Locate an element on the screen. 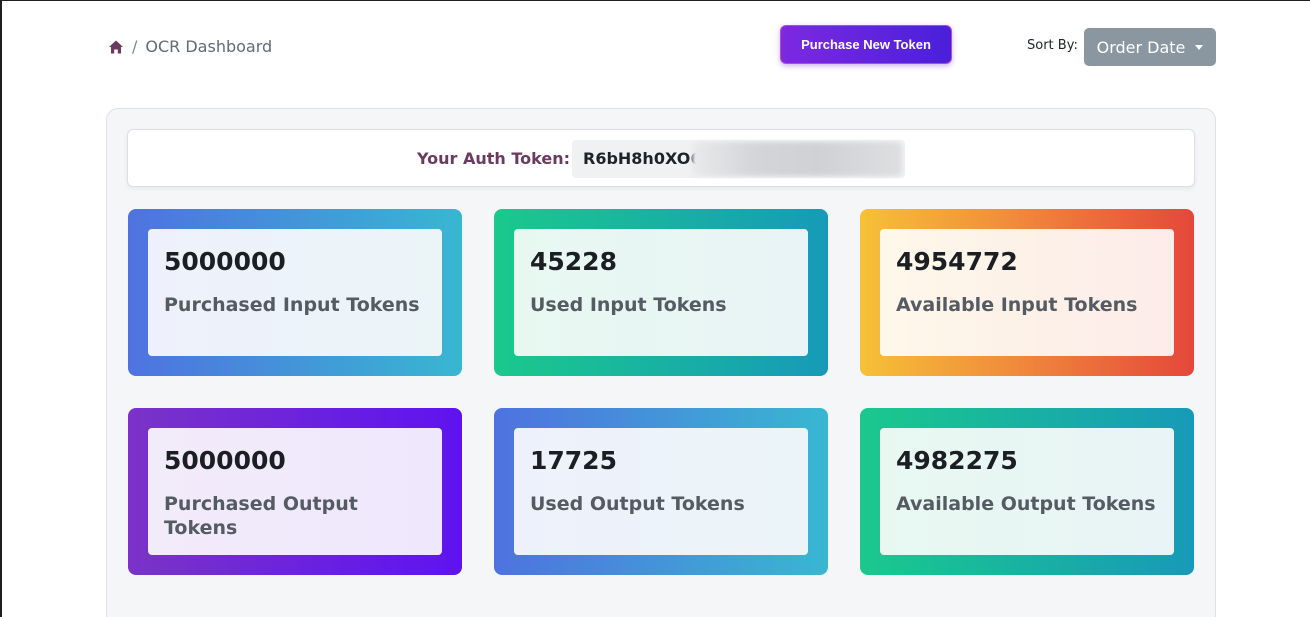 This screenshot has width=1310, height=617. stat-card-body: 5000000 Purchased Input Tokens is located at coordinates (295, 292).